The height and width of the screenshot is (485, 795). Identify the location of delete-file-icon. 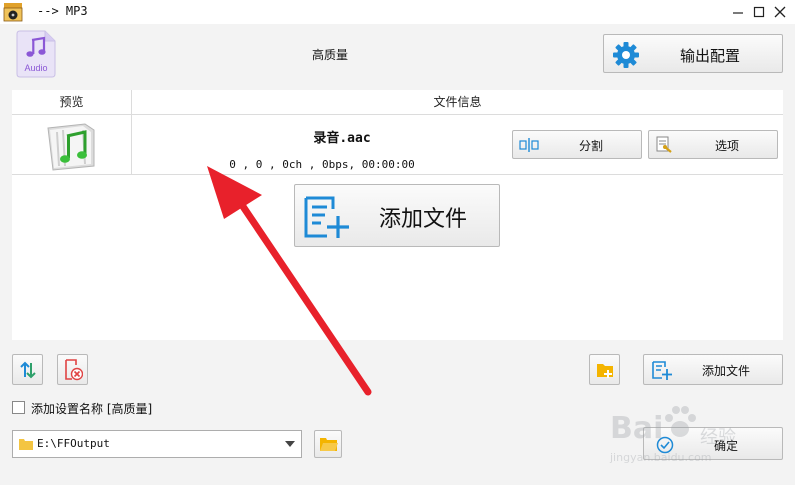
(74, 370).